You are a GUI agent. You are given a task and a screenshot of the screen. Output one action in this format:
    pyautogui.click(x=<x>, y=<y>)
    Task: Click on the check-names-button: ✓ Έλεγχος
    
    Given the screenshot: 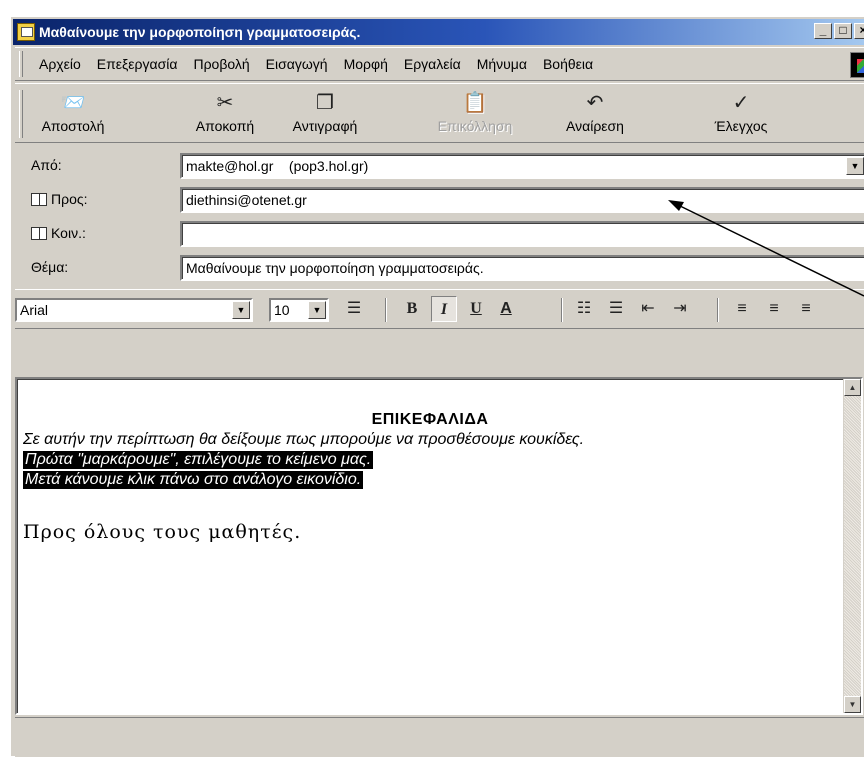 What is the action you would take?
    pyautogui.click(x=741, y=114)
    